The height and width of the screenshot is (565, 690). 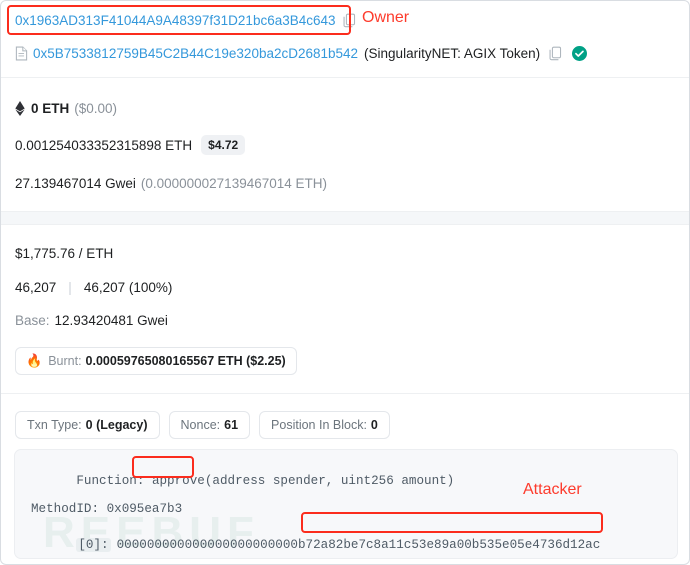 I want to click on function-name: approve, so click(x=178, y=481).